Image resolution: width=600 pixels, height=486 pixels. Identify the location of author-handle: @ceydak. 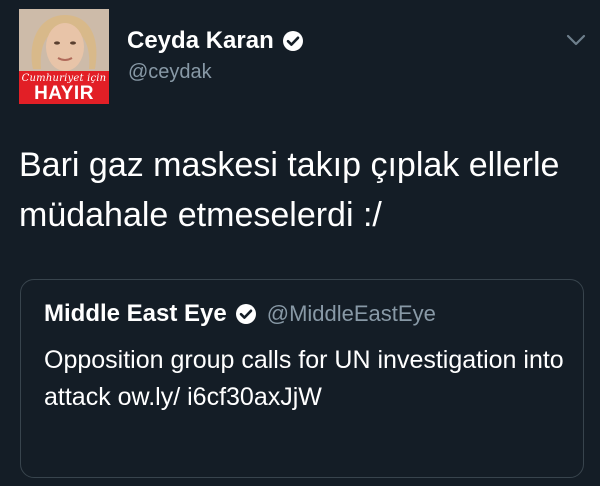
(170, 72).